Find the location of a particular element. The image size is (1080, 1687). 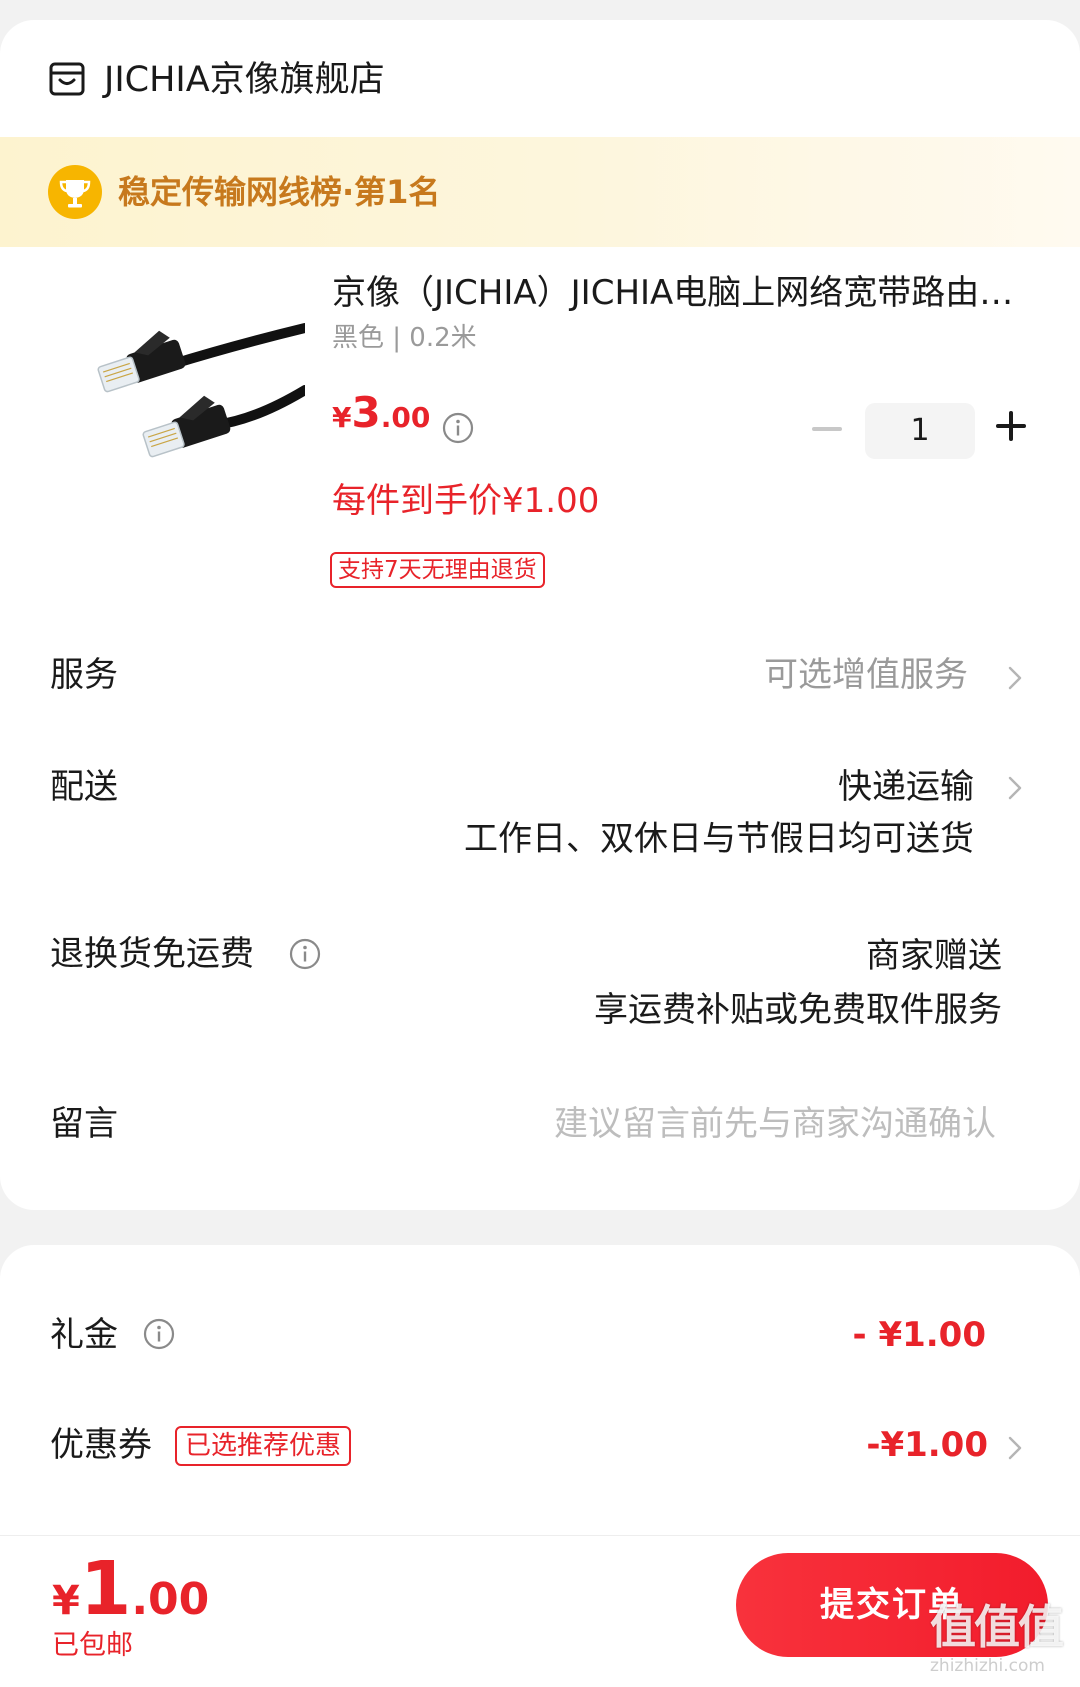

quantity-decrease-button is located at coordinates (827, 429).